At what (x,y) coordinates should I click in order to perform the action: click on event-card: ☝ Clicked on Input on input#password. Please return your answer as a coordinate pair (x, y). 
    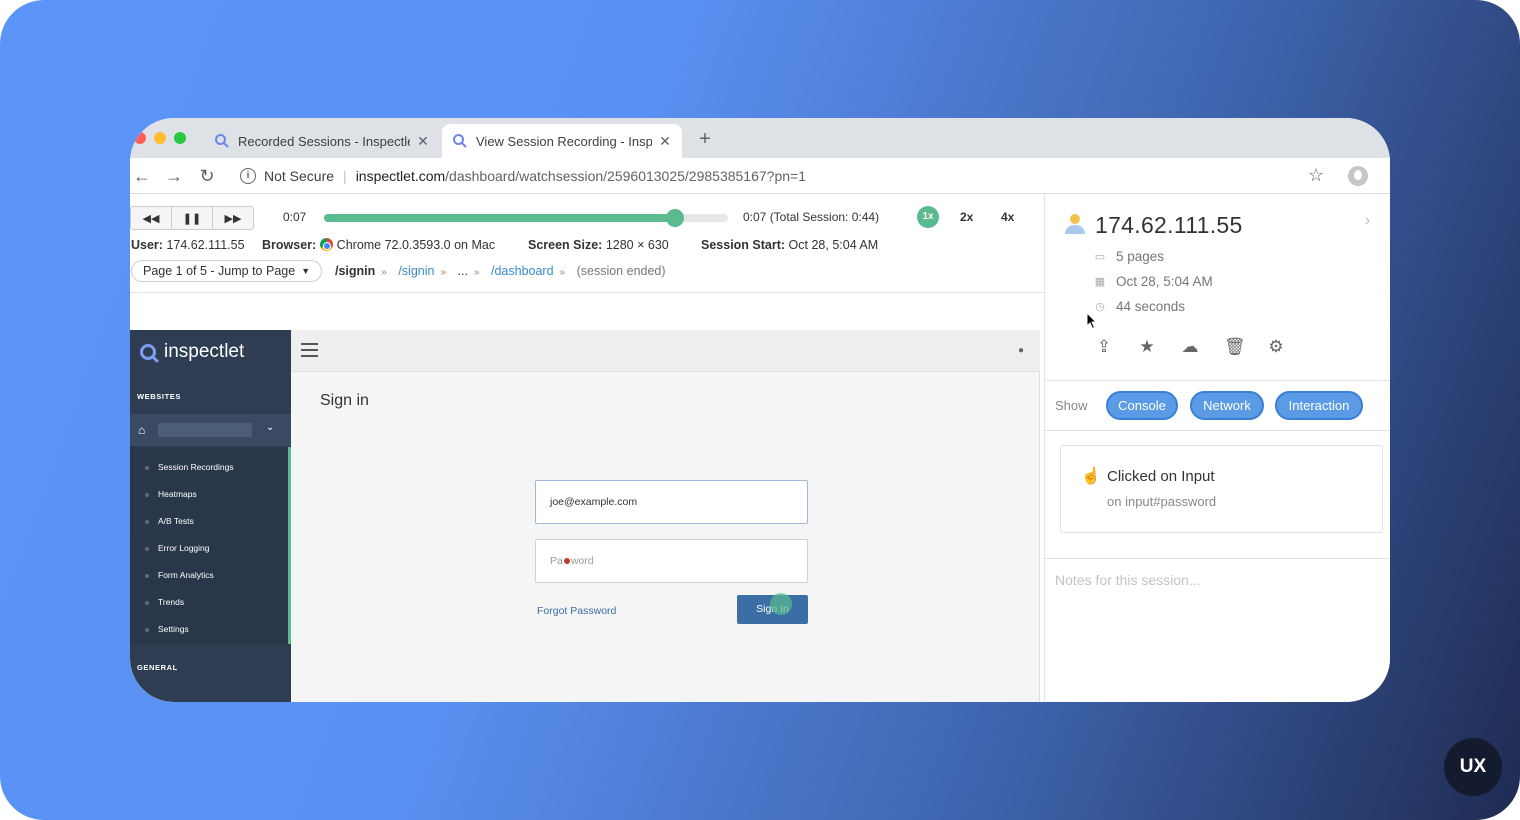
    Looking at the image, I should click on (1221, 489).